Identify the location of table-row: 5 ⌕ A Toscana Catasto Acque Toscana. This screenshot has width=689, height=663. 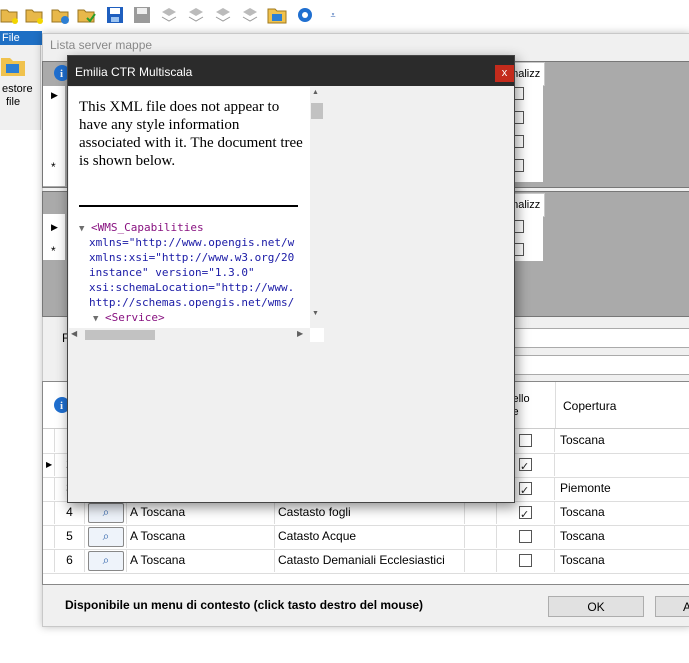
(366, 537).